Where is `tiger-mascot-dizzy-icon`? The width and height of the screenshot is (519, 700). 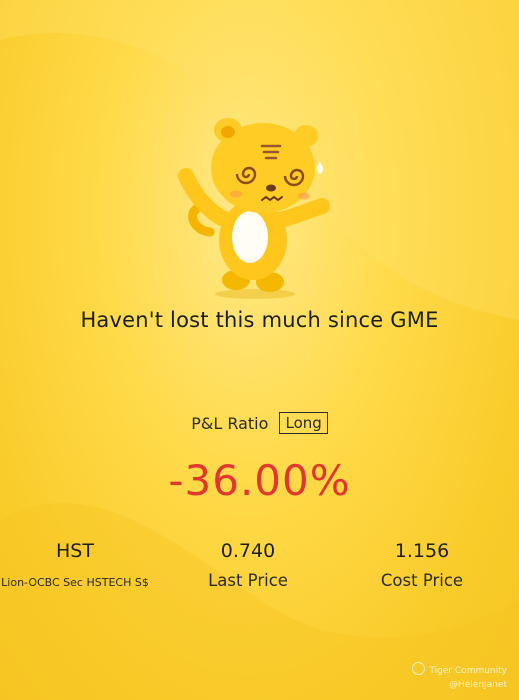 tiger-mascot-dizzy-icon is located at coordinates (254, 208).